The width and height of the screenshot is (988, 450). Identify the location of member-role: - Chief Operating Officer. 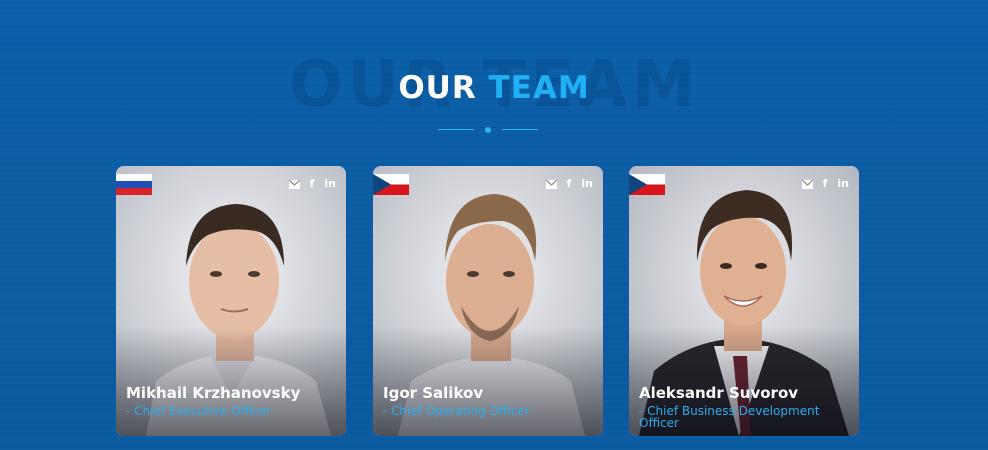
(456, 411).